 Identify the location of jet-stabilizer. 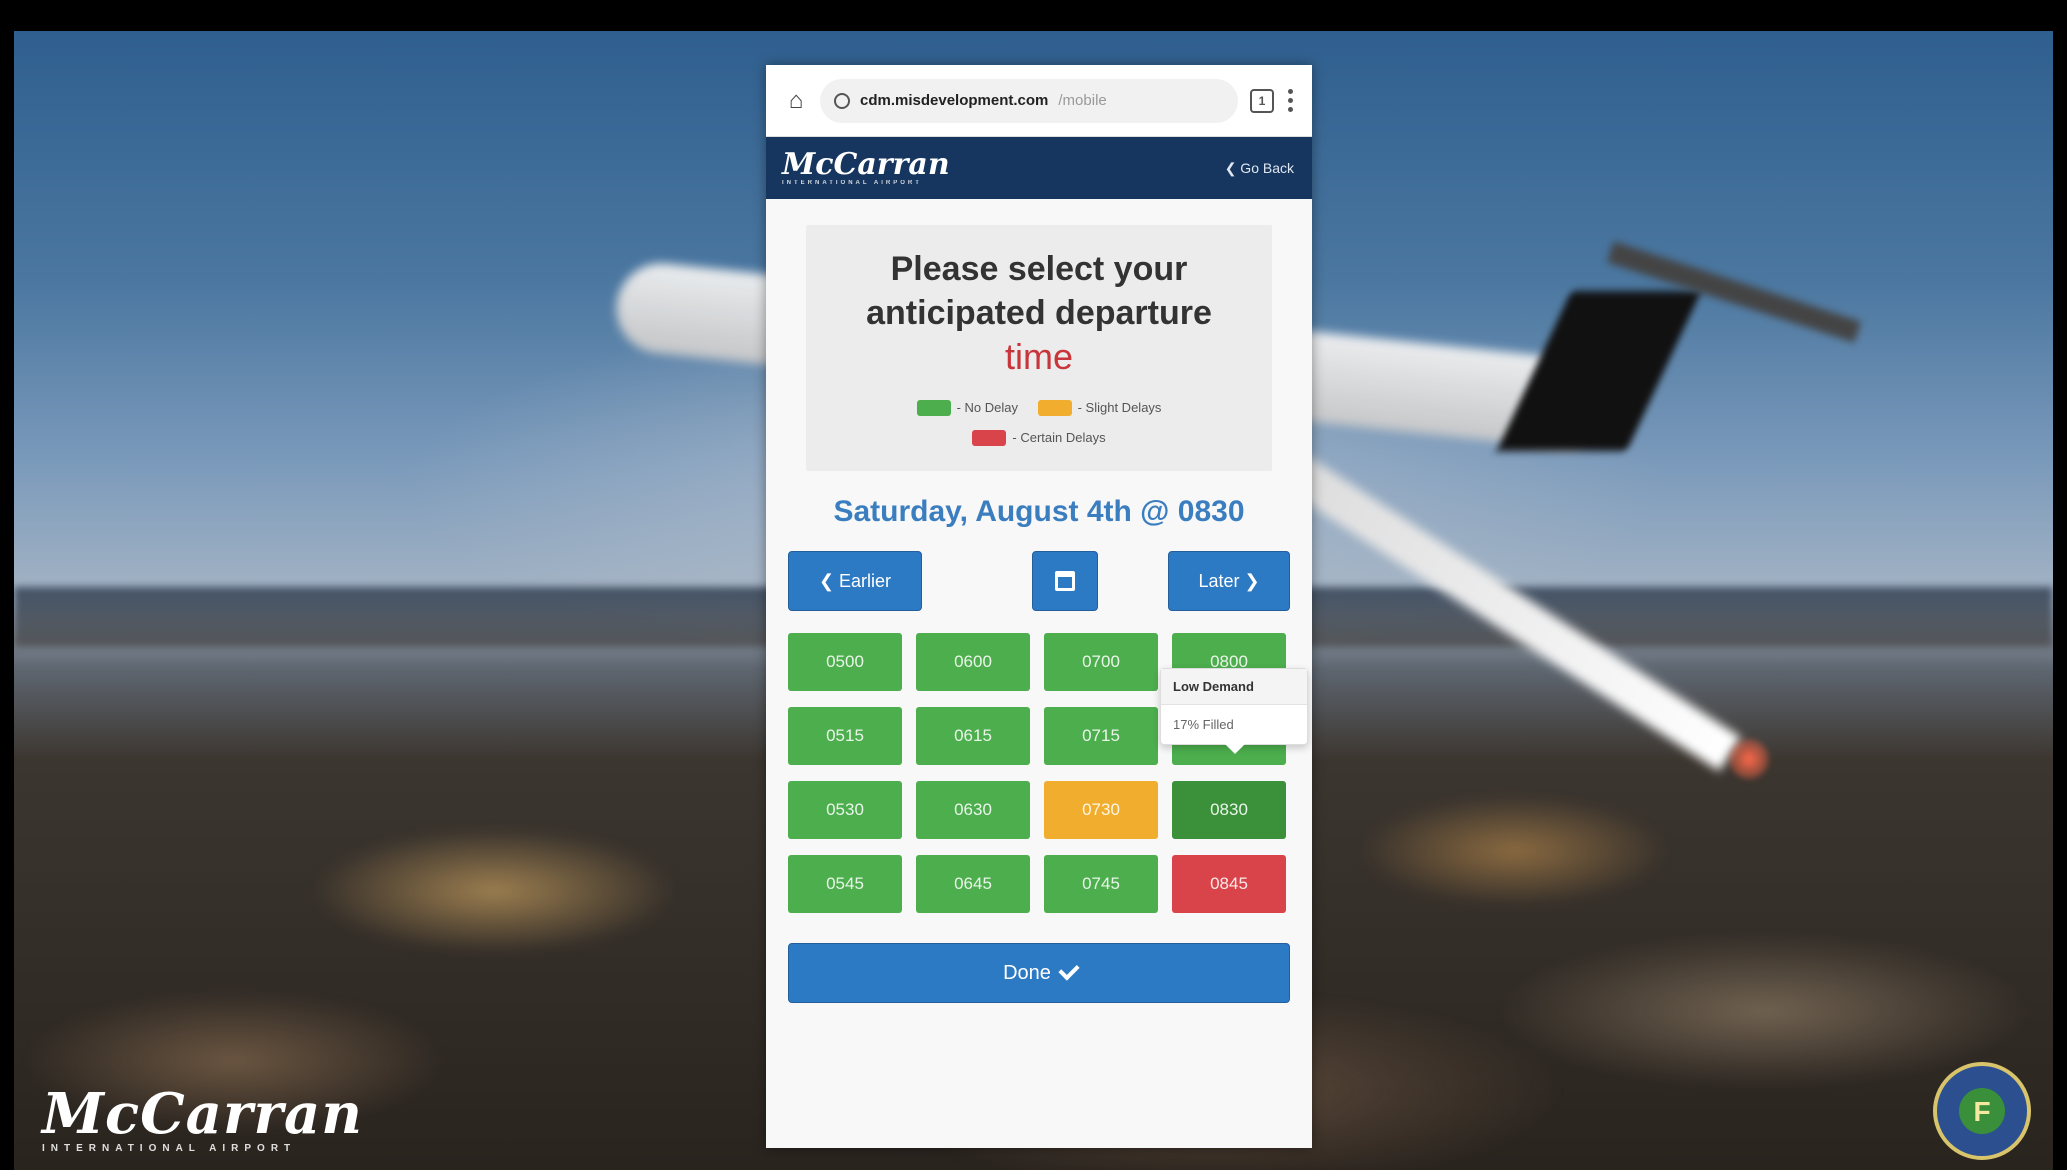
(1734, 292).